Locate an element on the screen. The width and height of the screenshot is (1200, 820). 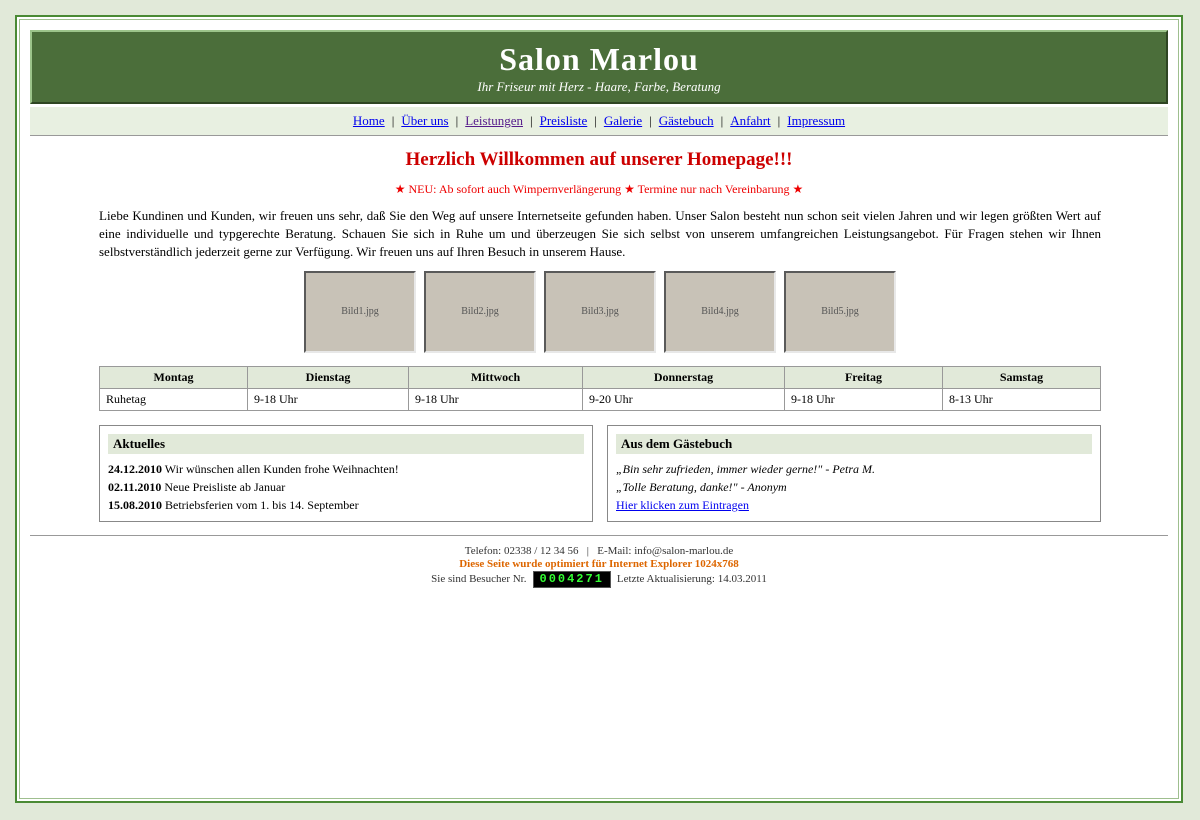
nav-directions-link: Anfahrt is located at coordinates (750, 120).